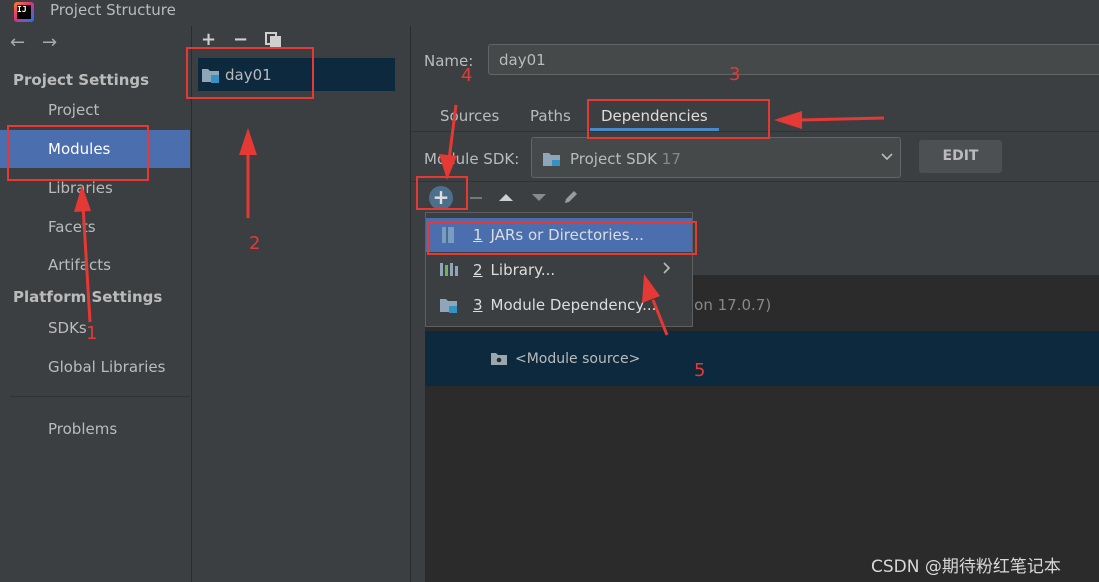  Describe the element at coordinates (960, 156) in the screenshot. I see `edit-sdk-button: EDIT` at that location.